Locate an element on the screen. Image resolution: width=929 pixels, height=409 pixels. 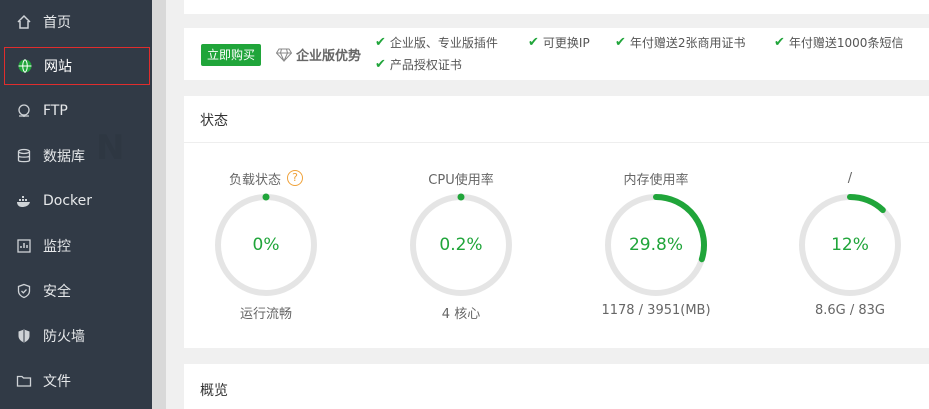
gauge-value: 29.8% is located at coordinates (655, 245).